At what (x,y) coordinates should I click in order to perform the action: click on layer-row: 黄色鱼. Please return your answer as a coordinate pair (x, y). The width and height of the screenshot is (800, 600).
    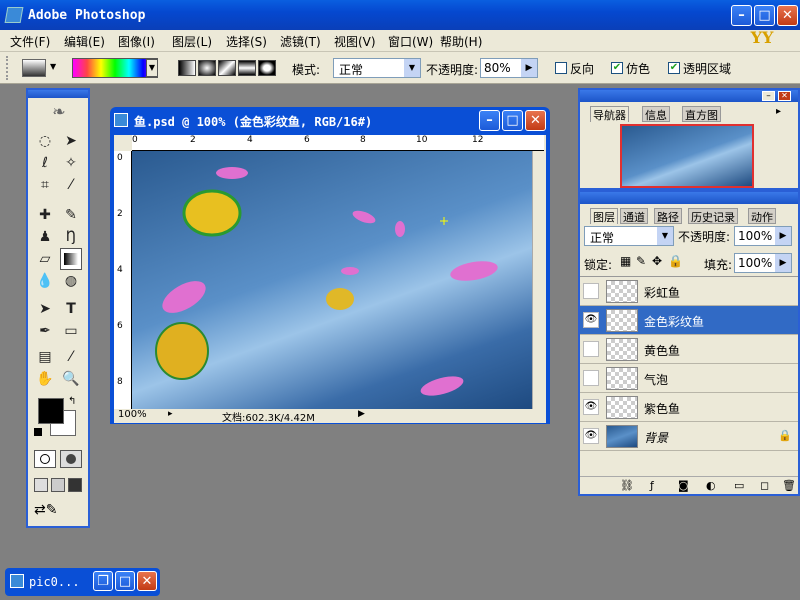
    Looking at the image, I should click on (689, 349).